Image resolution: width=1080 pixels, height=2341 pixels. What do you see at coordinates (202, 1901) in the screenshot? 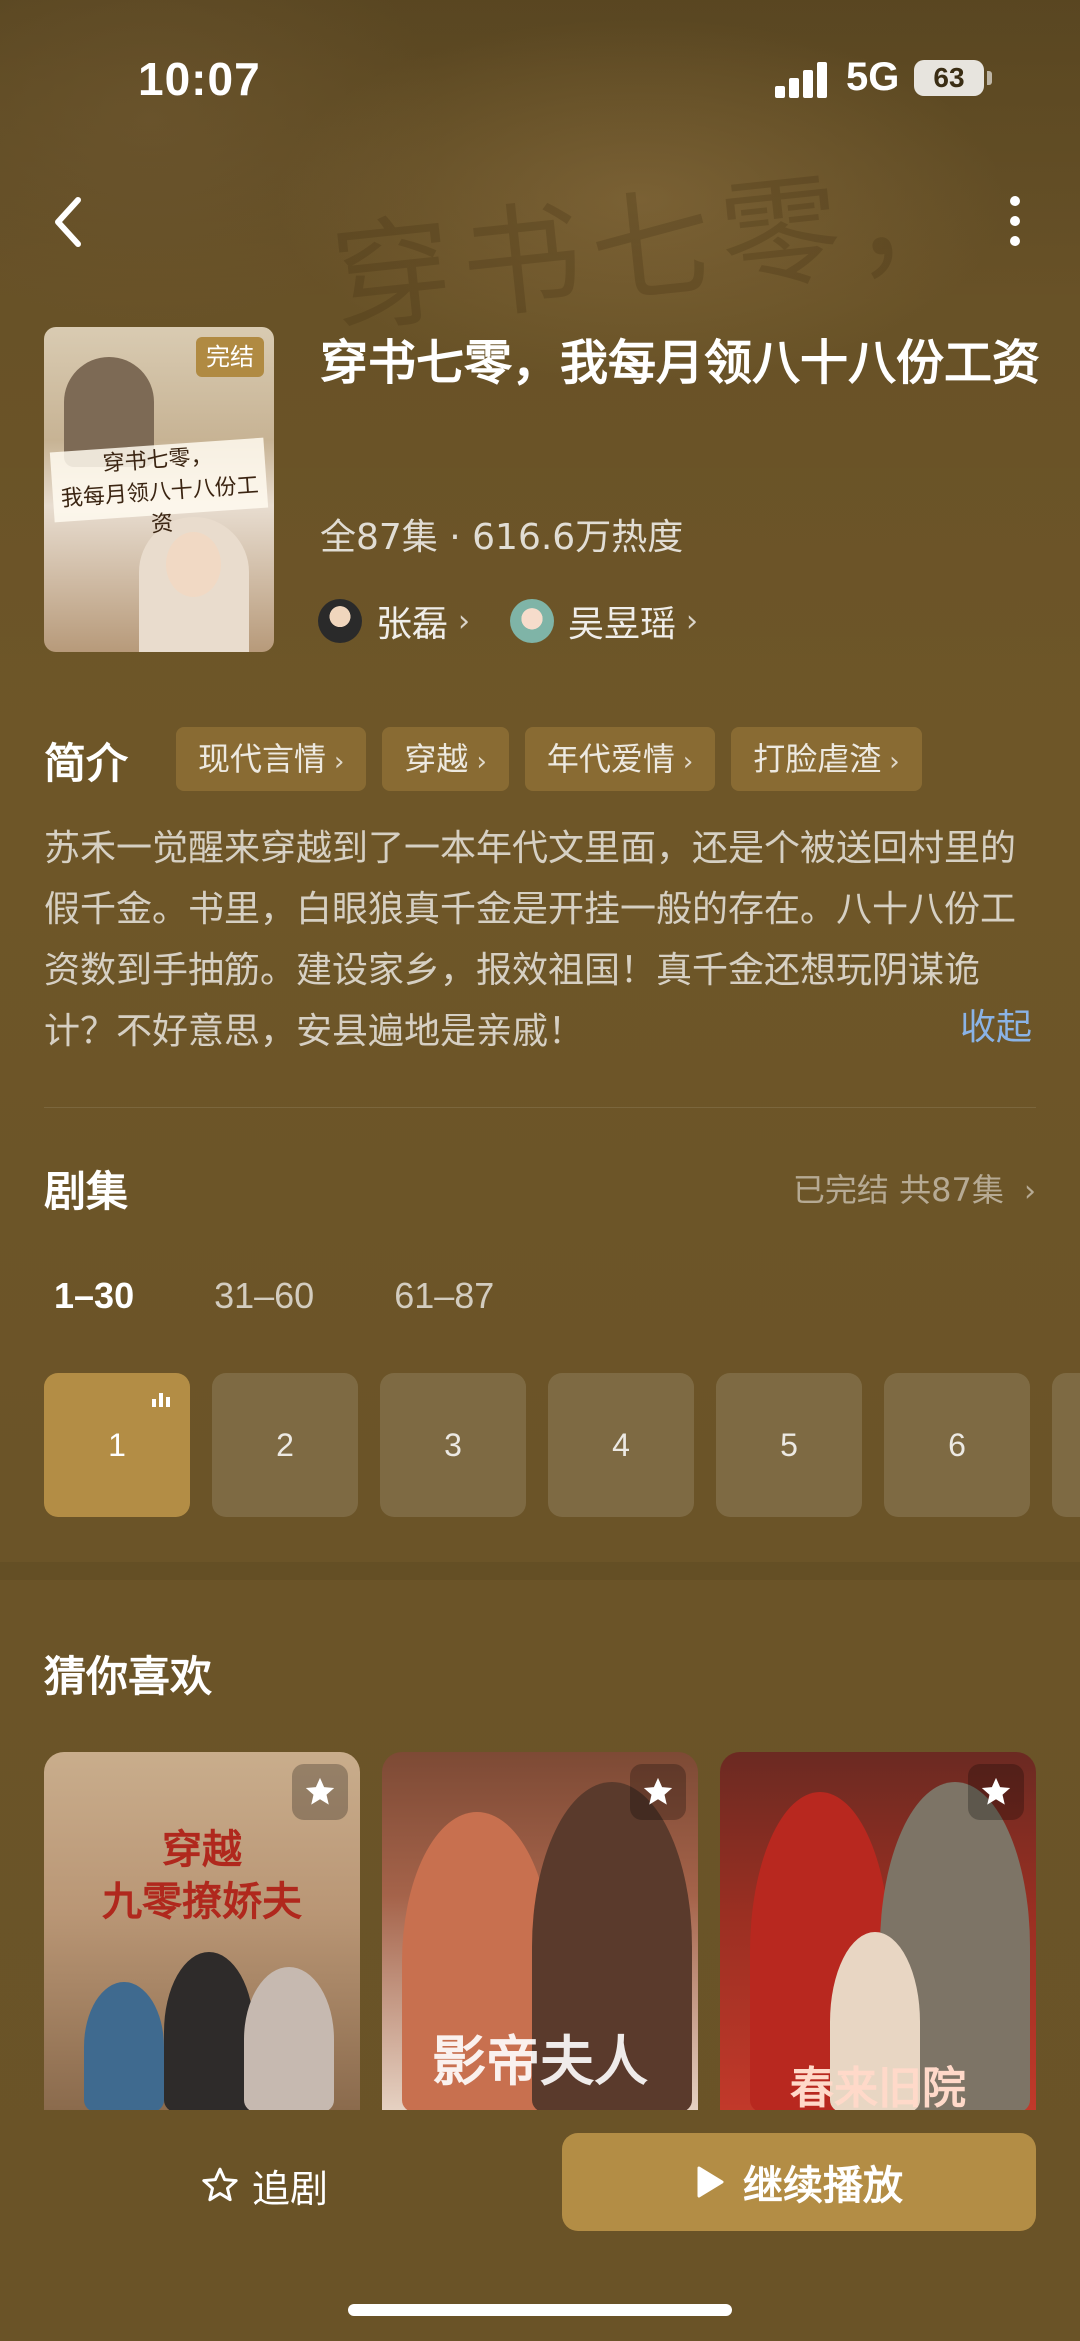
I see `title-line: 九零撩娇夫` at bounding box center [202, 1901].